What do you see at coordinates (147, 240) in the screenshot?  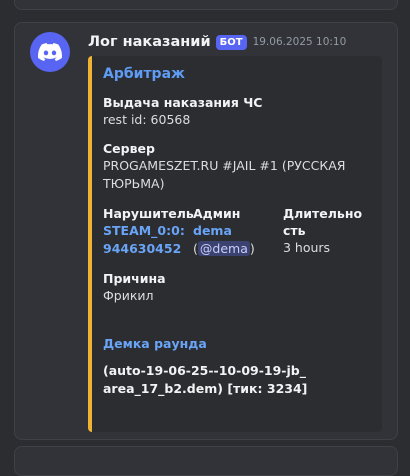 I see `offender-steam-id-link: STEAM_0:0: 944630452` at bounding box center [147, 240].